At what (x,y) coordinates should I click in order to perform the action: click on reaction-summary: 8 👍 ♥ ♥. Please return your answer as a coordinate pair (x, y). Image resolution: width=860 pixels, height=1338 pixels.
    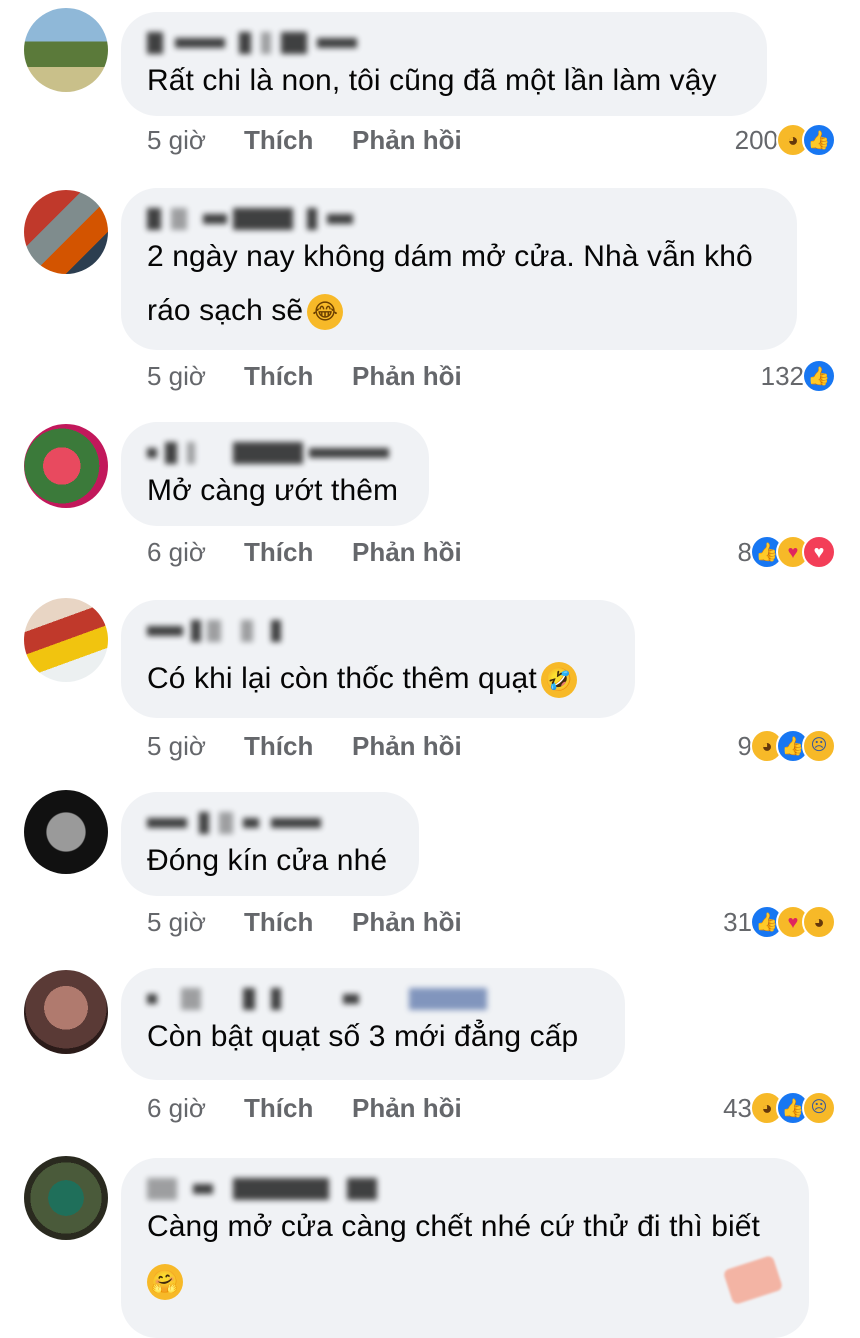
    Looking at the image, I should click on (787, 552).